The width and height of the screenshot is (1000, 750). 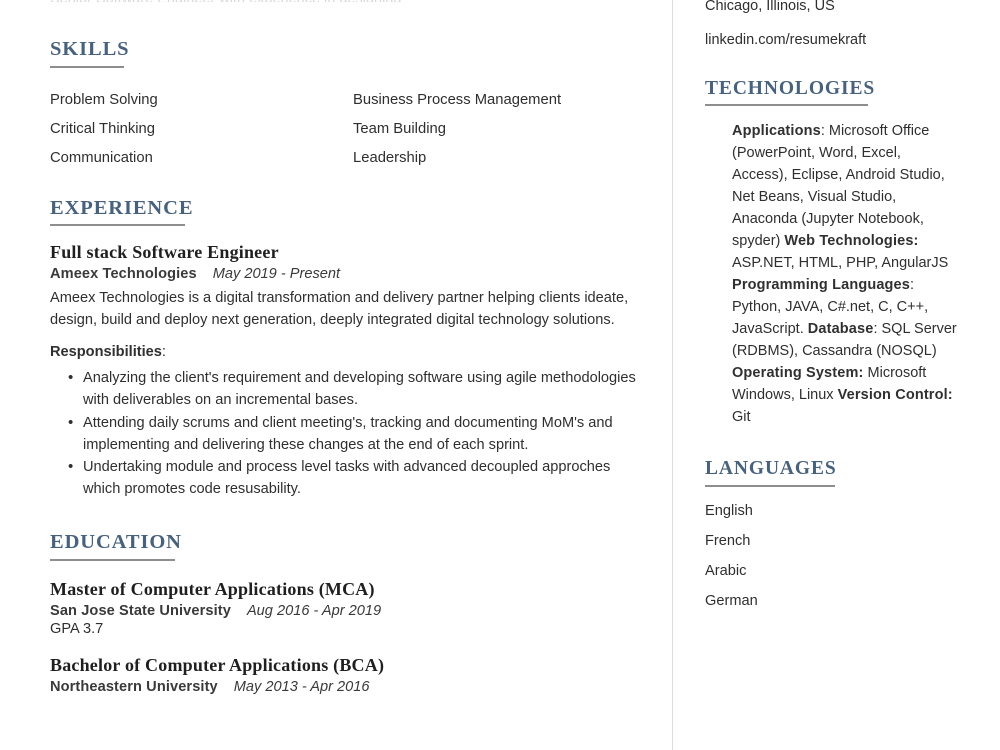 I want to click on skill-item: Business Process Management, so click(x=457, y=99).